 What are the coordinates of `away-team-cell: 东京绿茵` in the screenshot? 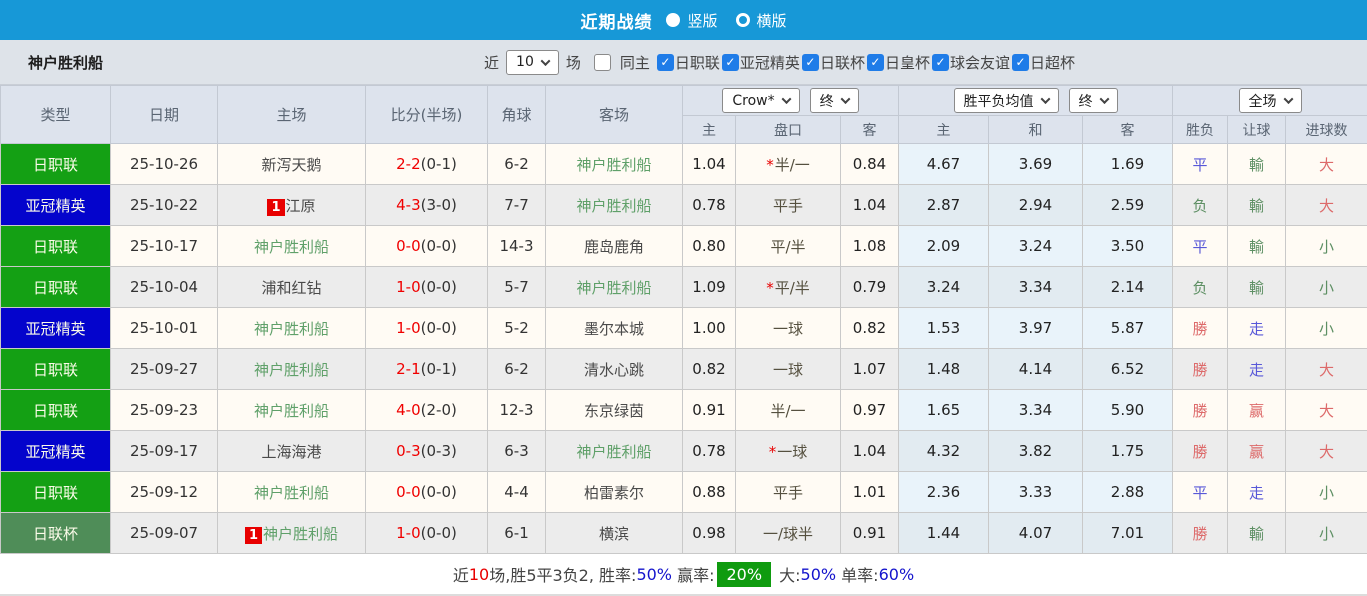 It's located at (614, 410).